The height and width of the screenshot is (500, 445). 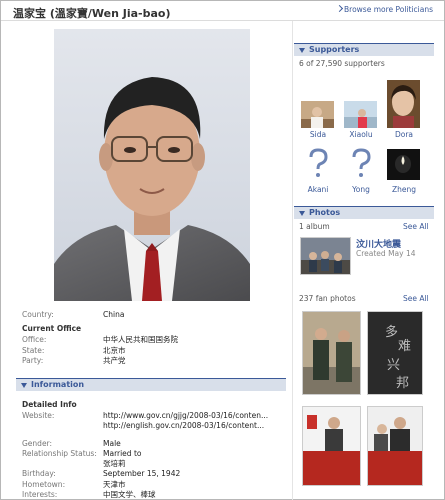 I want to click on supporter-name-sida: Sida, so click(x=318, y=134).